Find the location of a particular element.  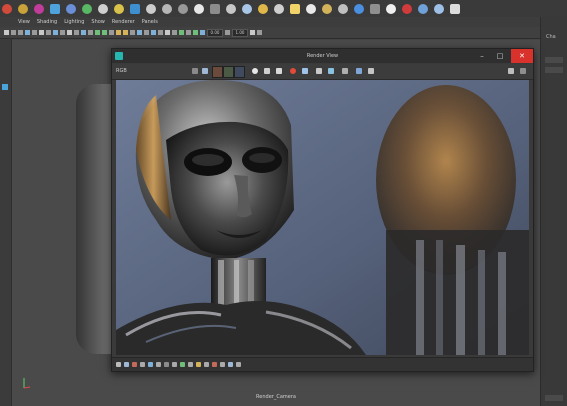

channel-menu: RGB is located at coordinates (121, 71).